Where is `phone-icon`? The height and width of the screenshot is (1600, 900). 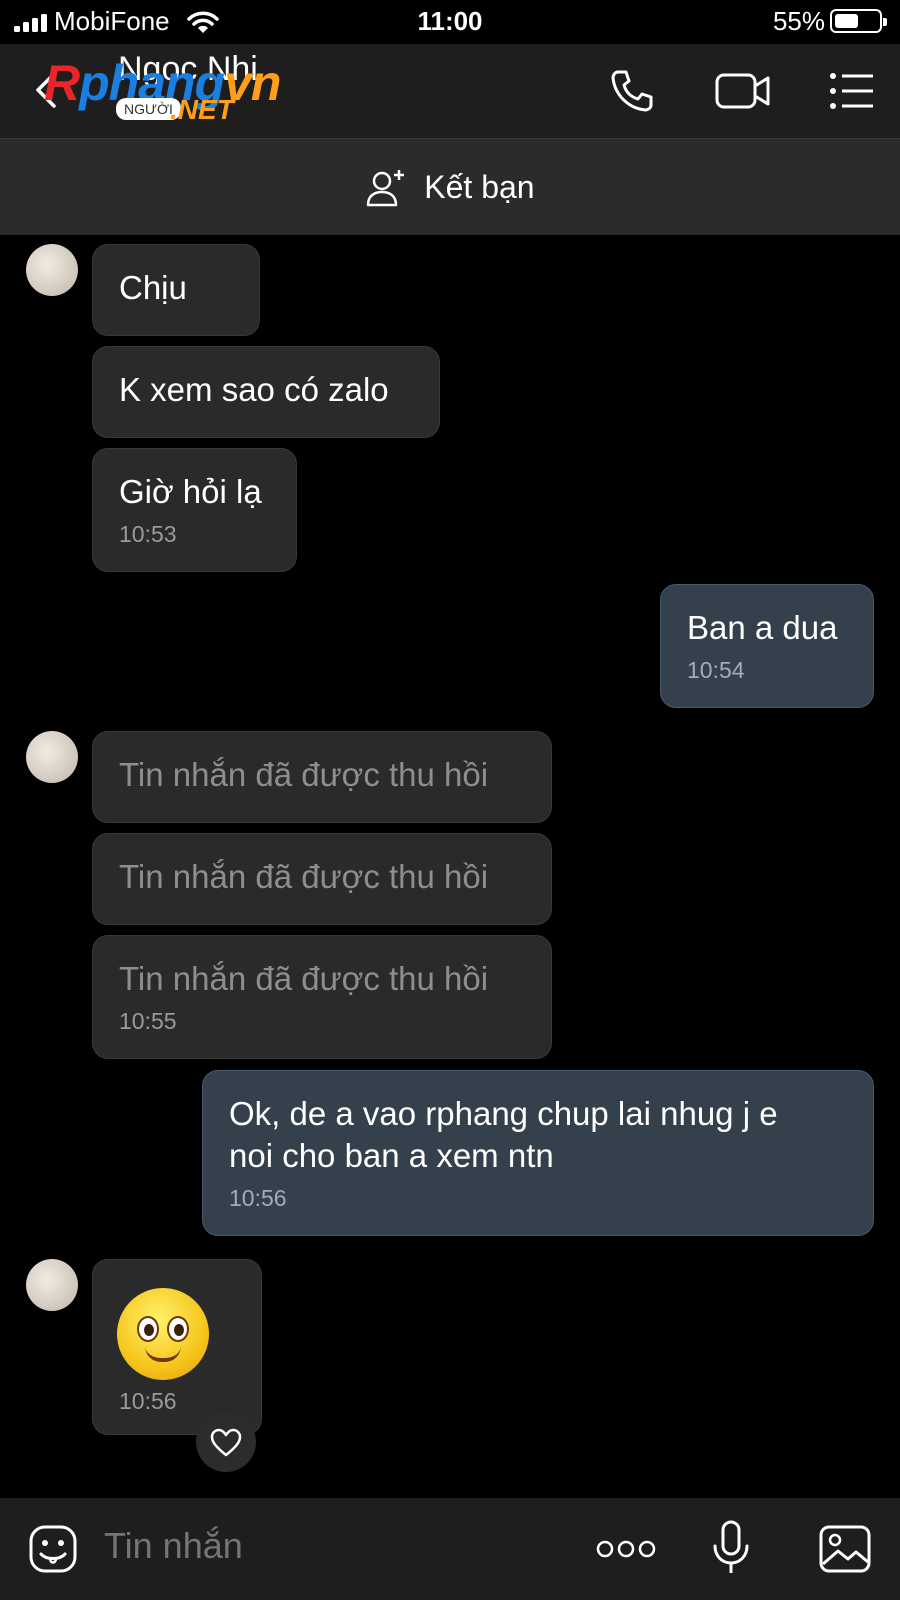 phone-icon is located at coordinates (632, 91).